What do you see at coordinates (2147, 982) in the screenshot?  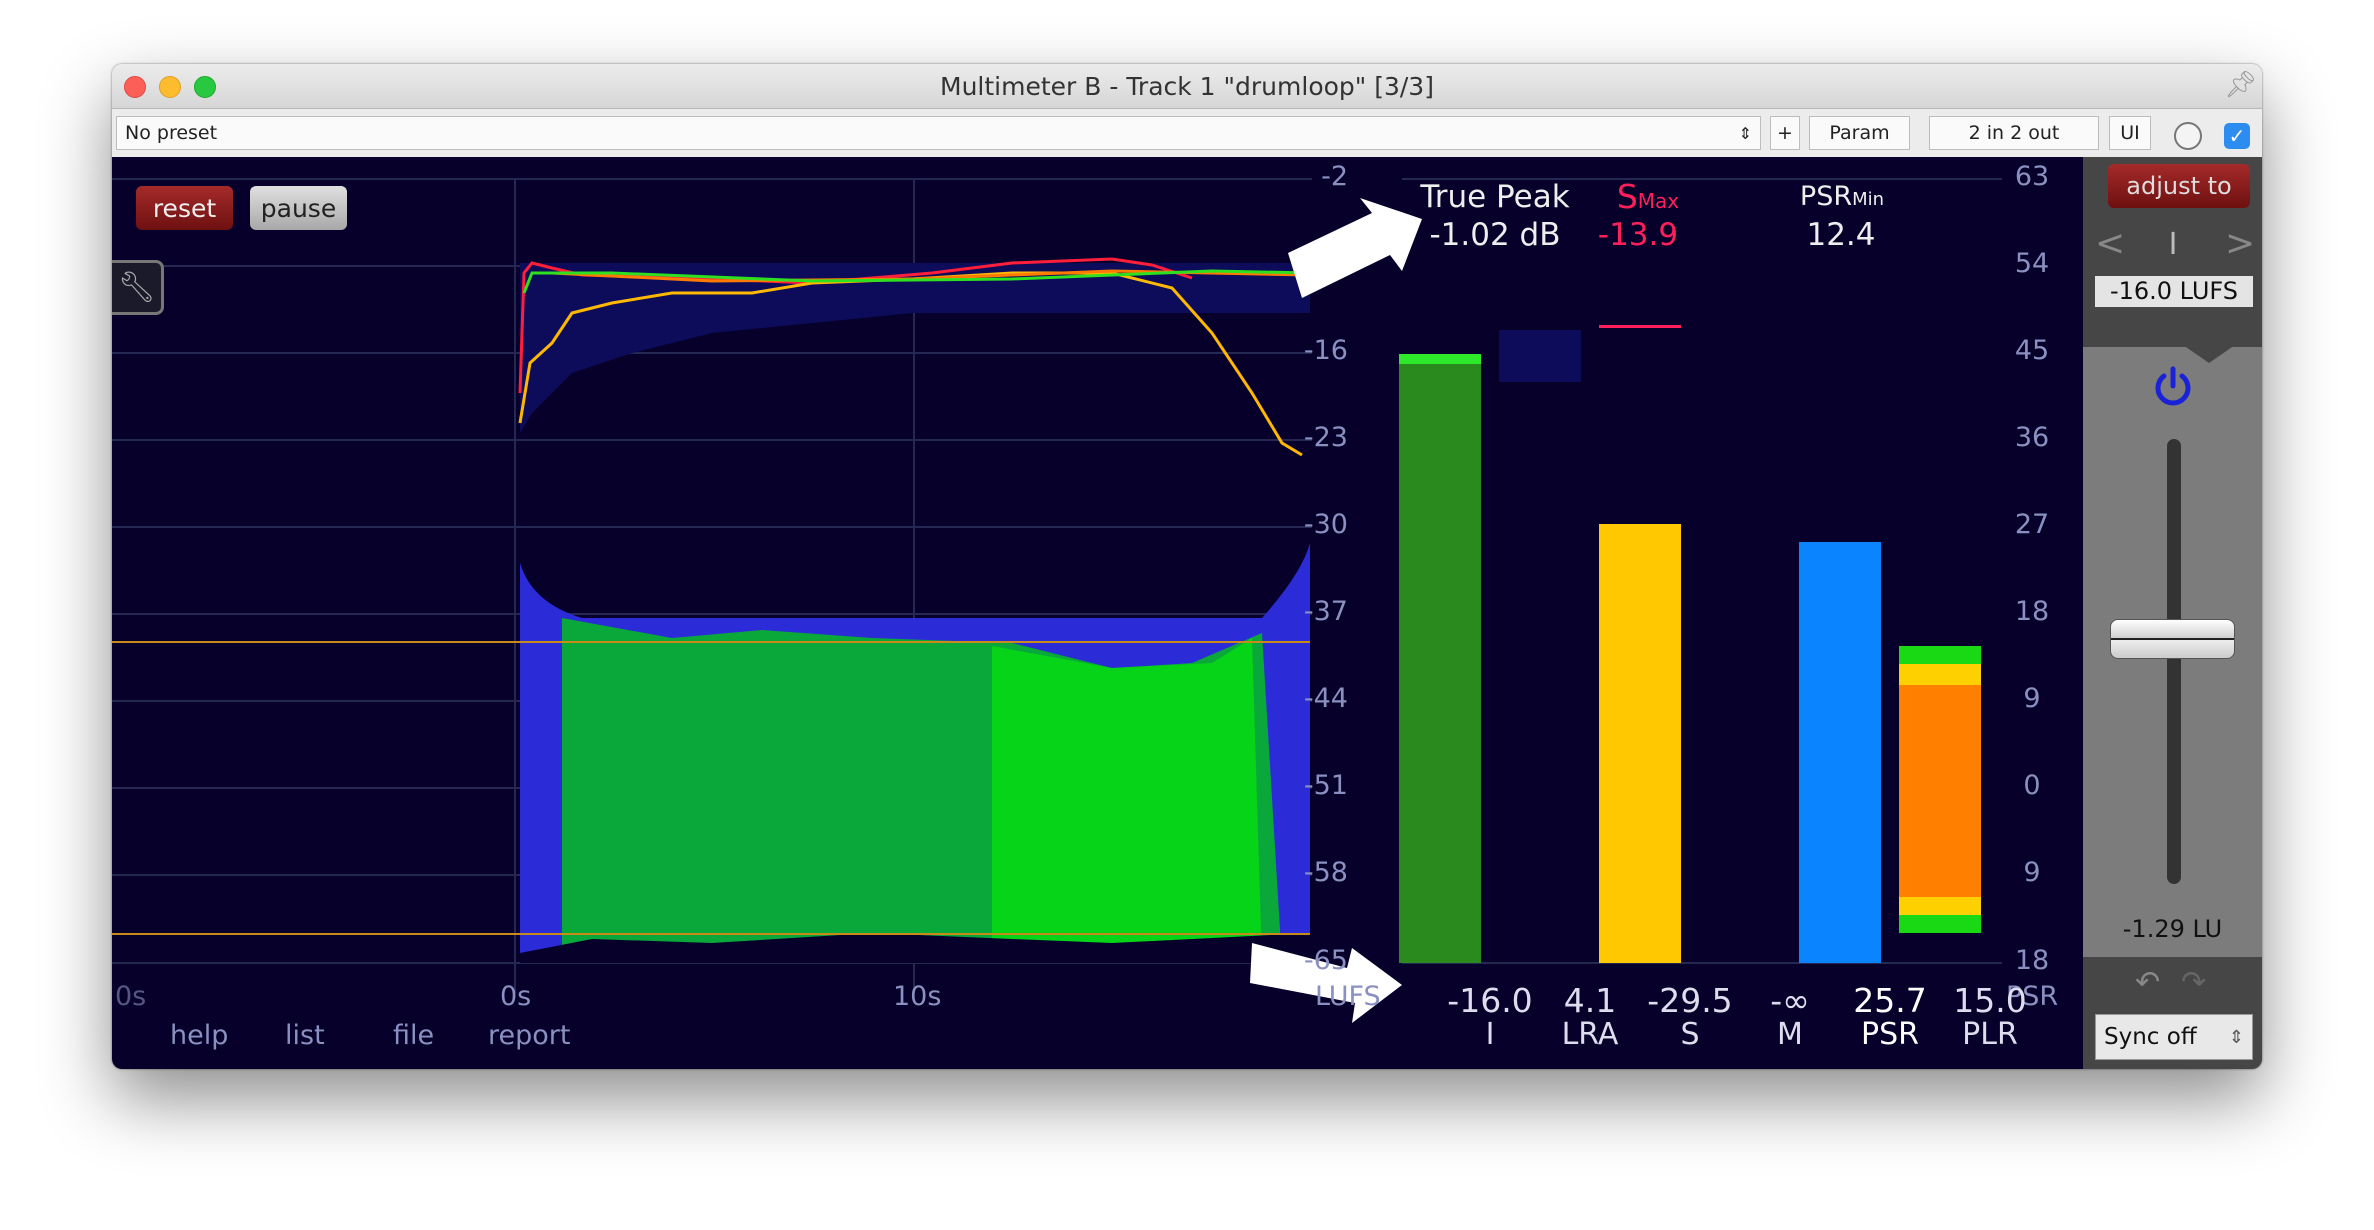 I see `undo-icon: ↶` at bounding box center [2147, 982].